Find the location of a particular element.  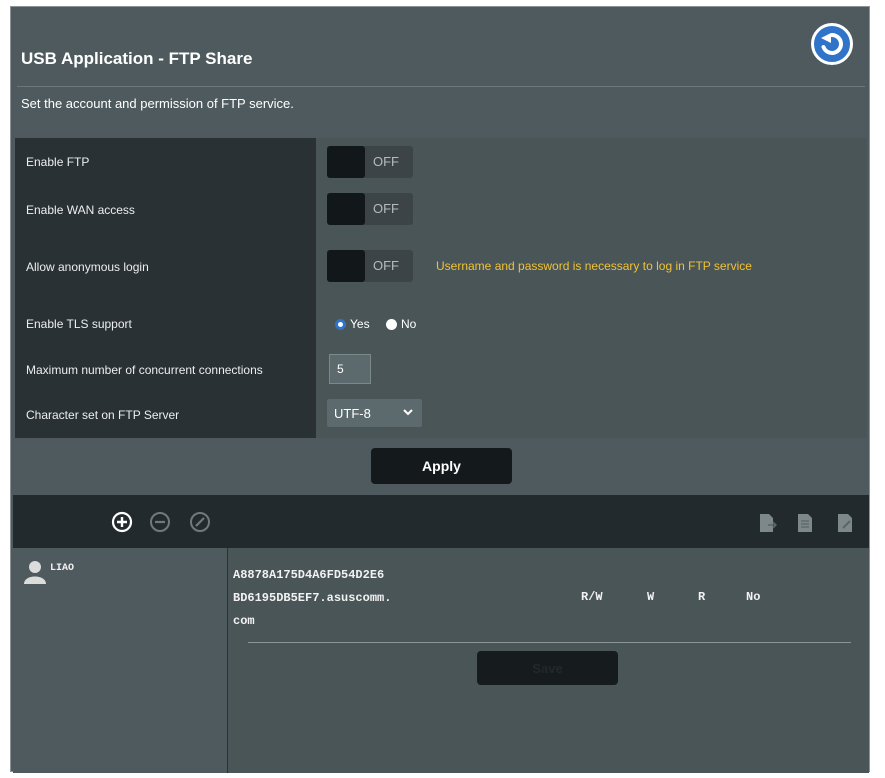

file-list-icon is located at coordinates (805, 523).